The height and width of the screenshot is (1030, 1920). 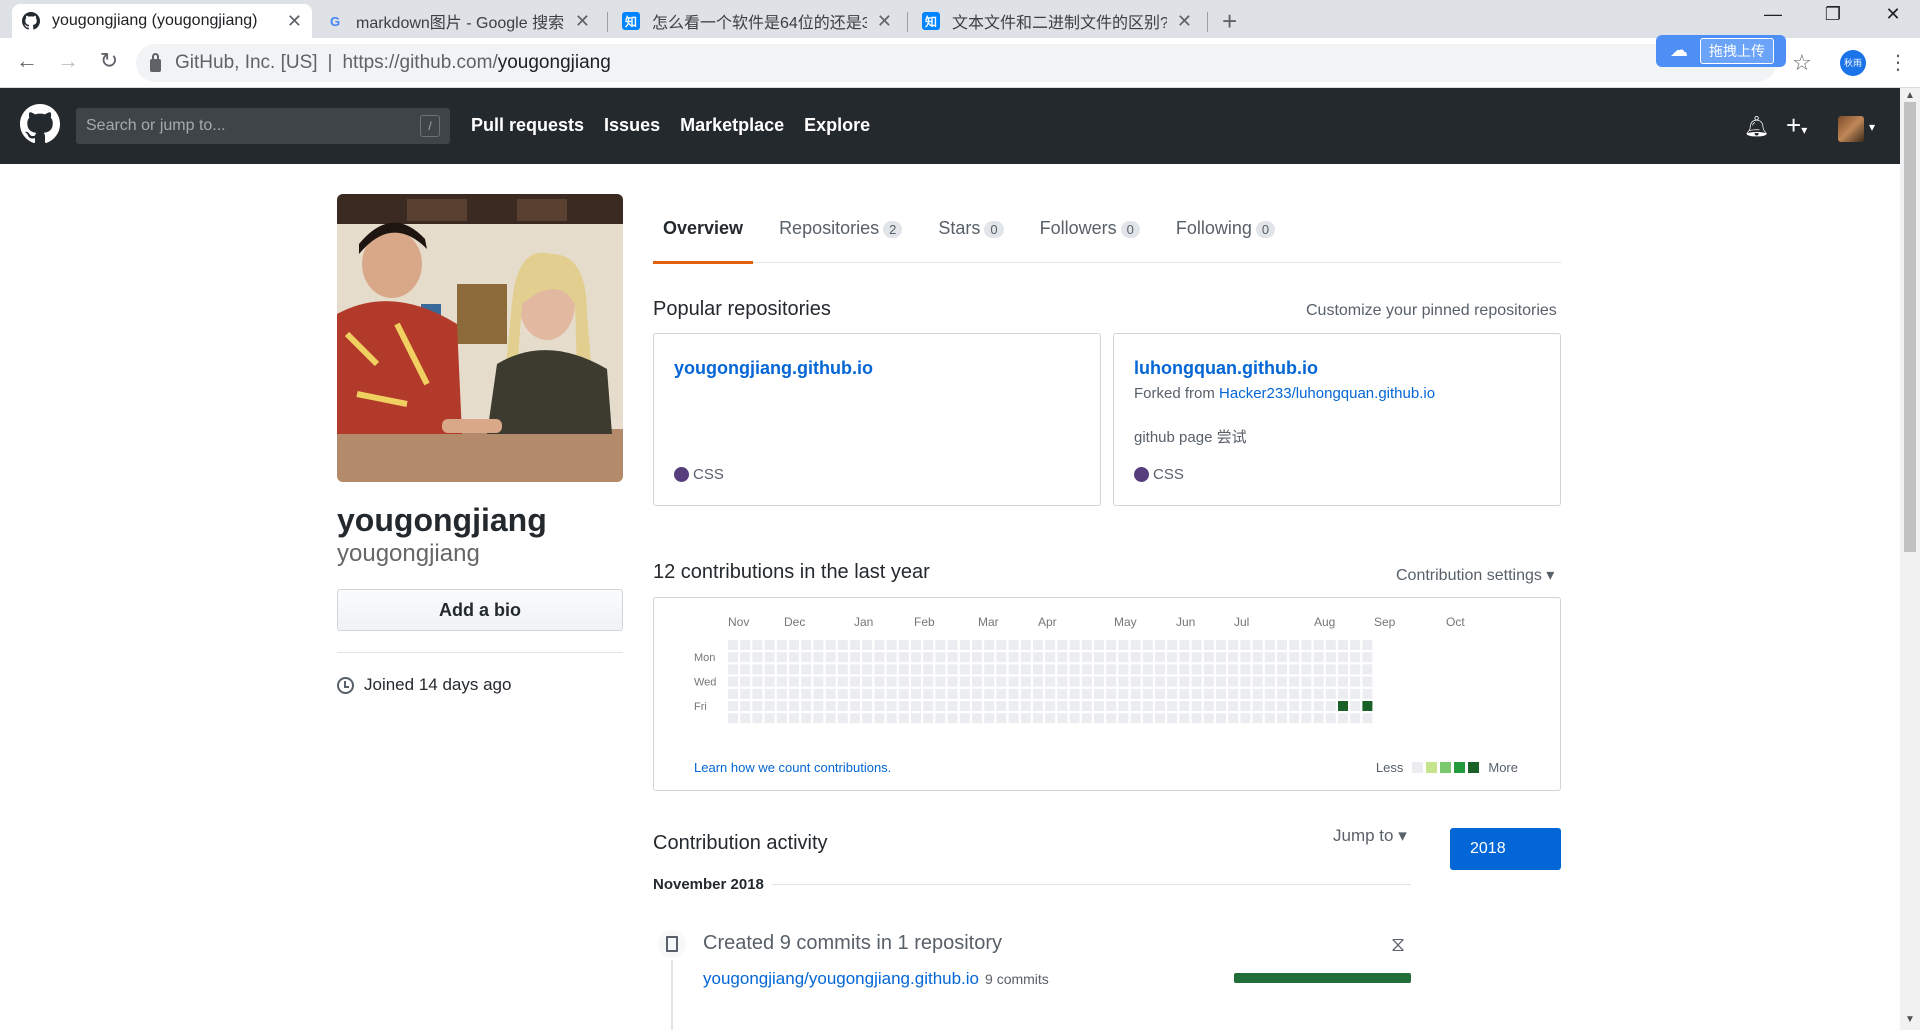 I want to click on back-icon: ←, so click(x=27, y=61).